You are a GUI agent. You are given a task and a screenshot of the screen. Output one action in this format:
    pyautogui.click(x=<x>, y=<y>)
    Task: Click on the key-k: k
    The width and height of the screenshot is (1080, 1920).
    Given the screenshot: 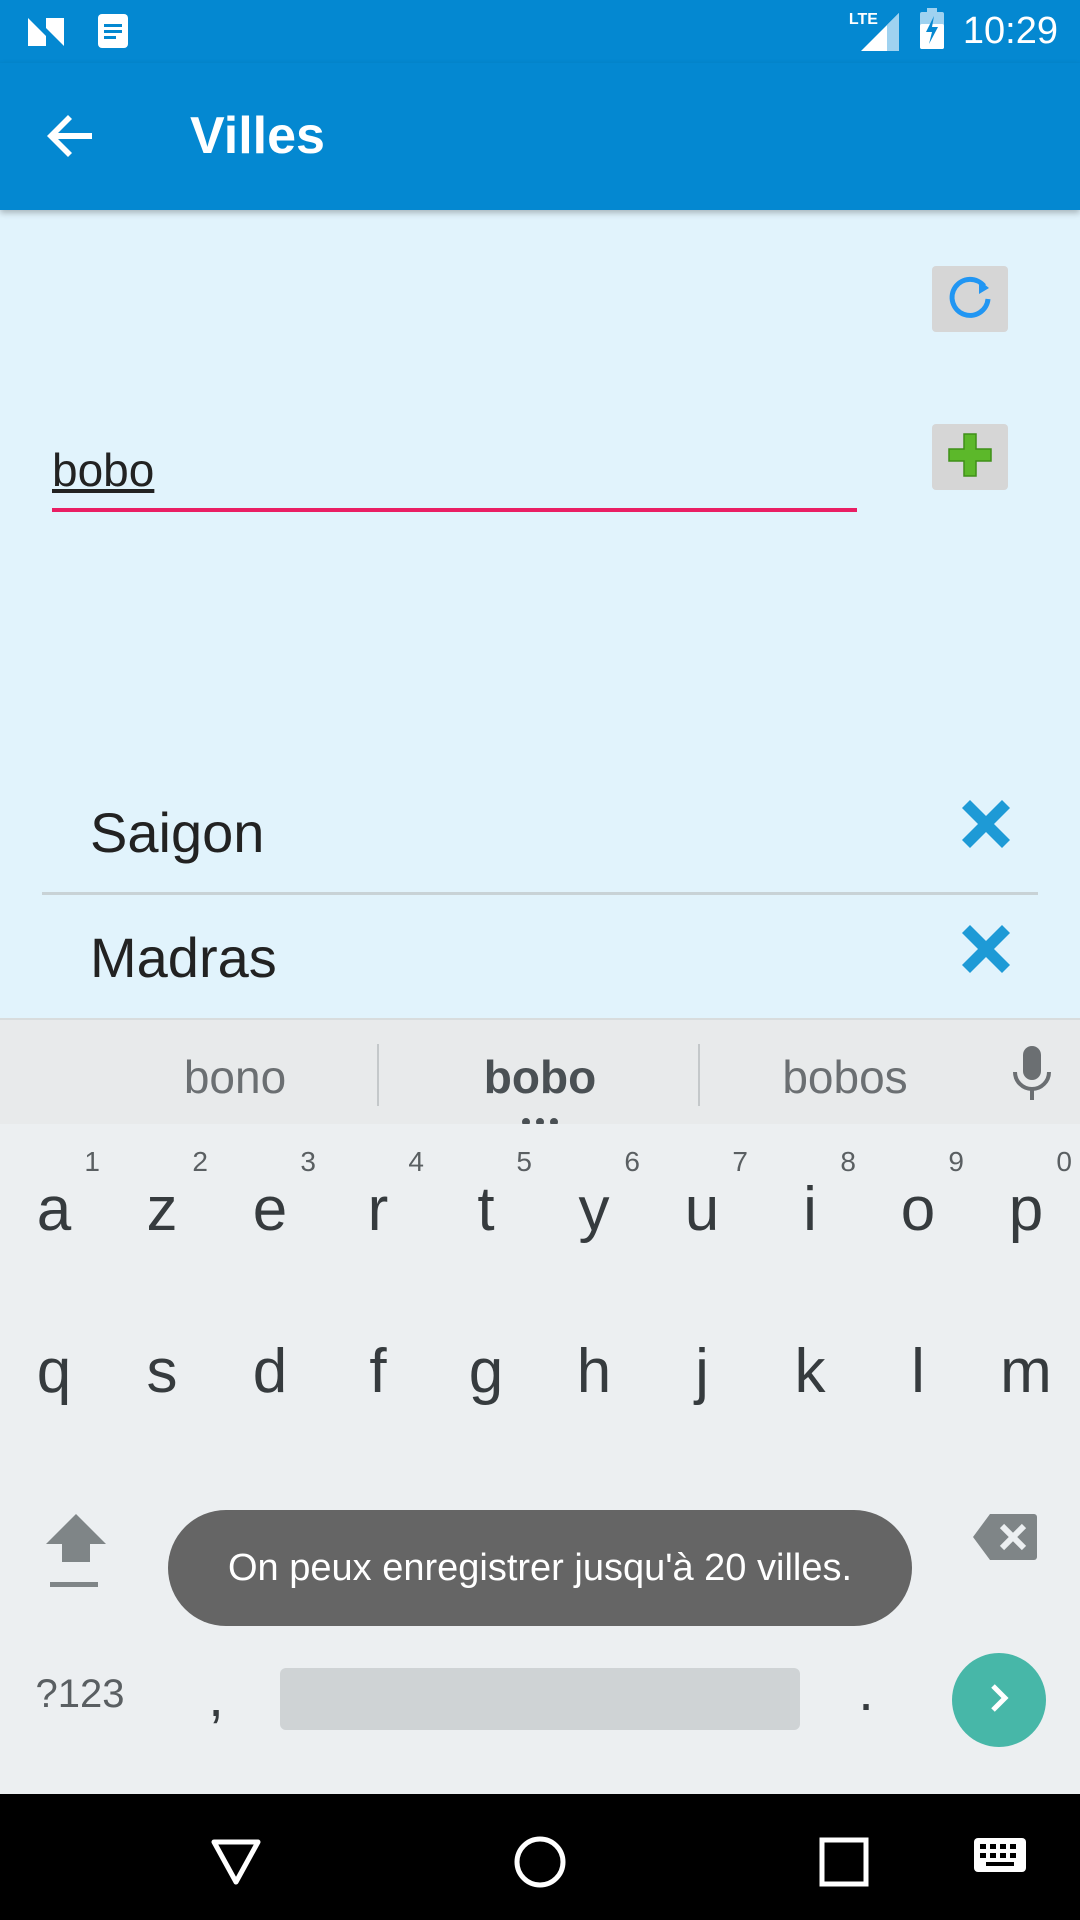 What is the action you would take?
    pyautogui.click(x=810, y=1371)
    